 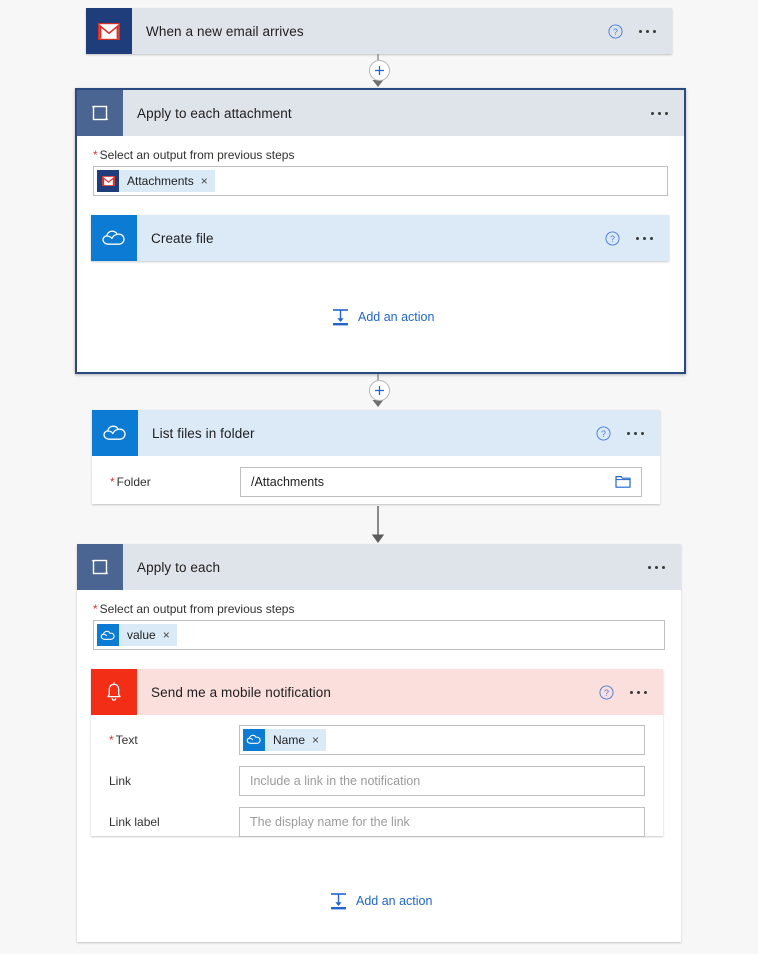 What do you see at coordinates (123, 739) in the screenshot?
I see `field-label: * Text` at bounding box center [123, 739].